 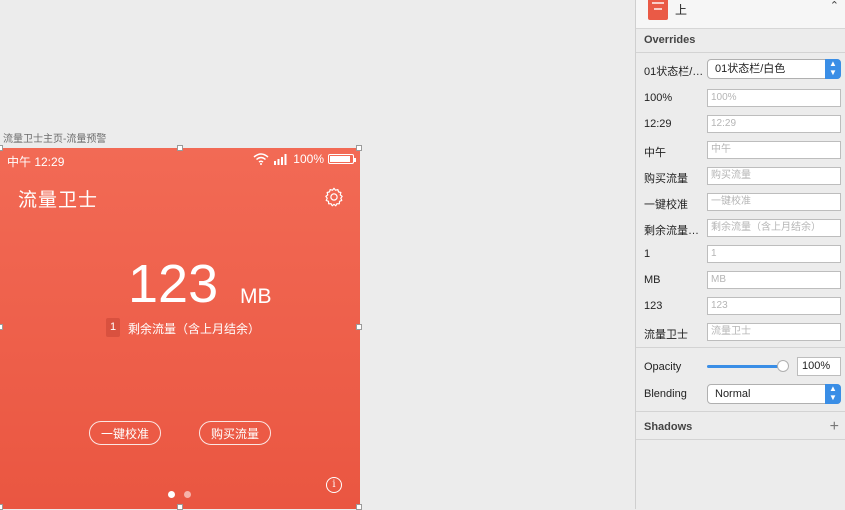 I want to click on override-label: 12:29, so click(x=658, y=124).